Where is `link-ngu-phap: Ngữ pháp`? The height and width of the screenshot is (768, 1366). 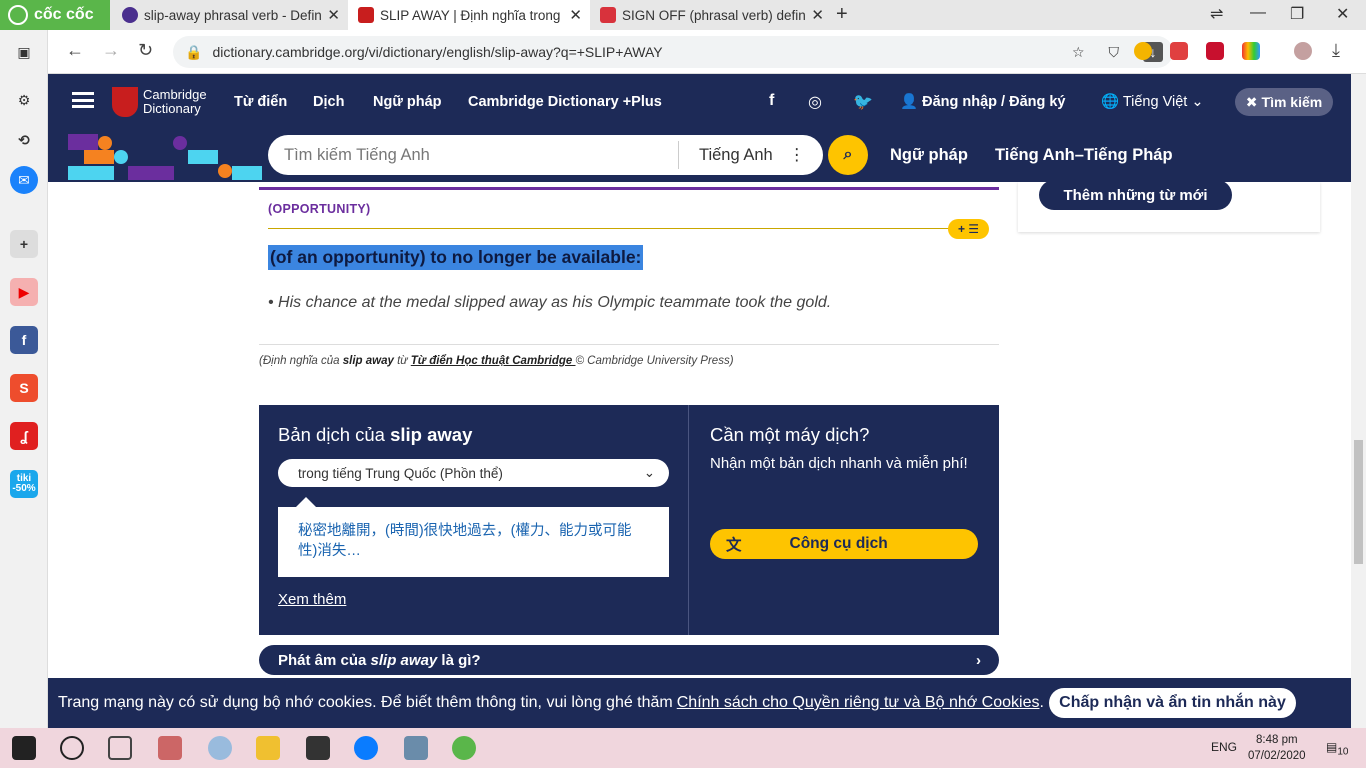 link-ngu-phap: Ngữ pháp is located at coordinates (929, 155).